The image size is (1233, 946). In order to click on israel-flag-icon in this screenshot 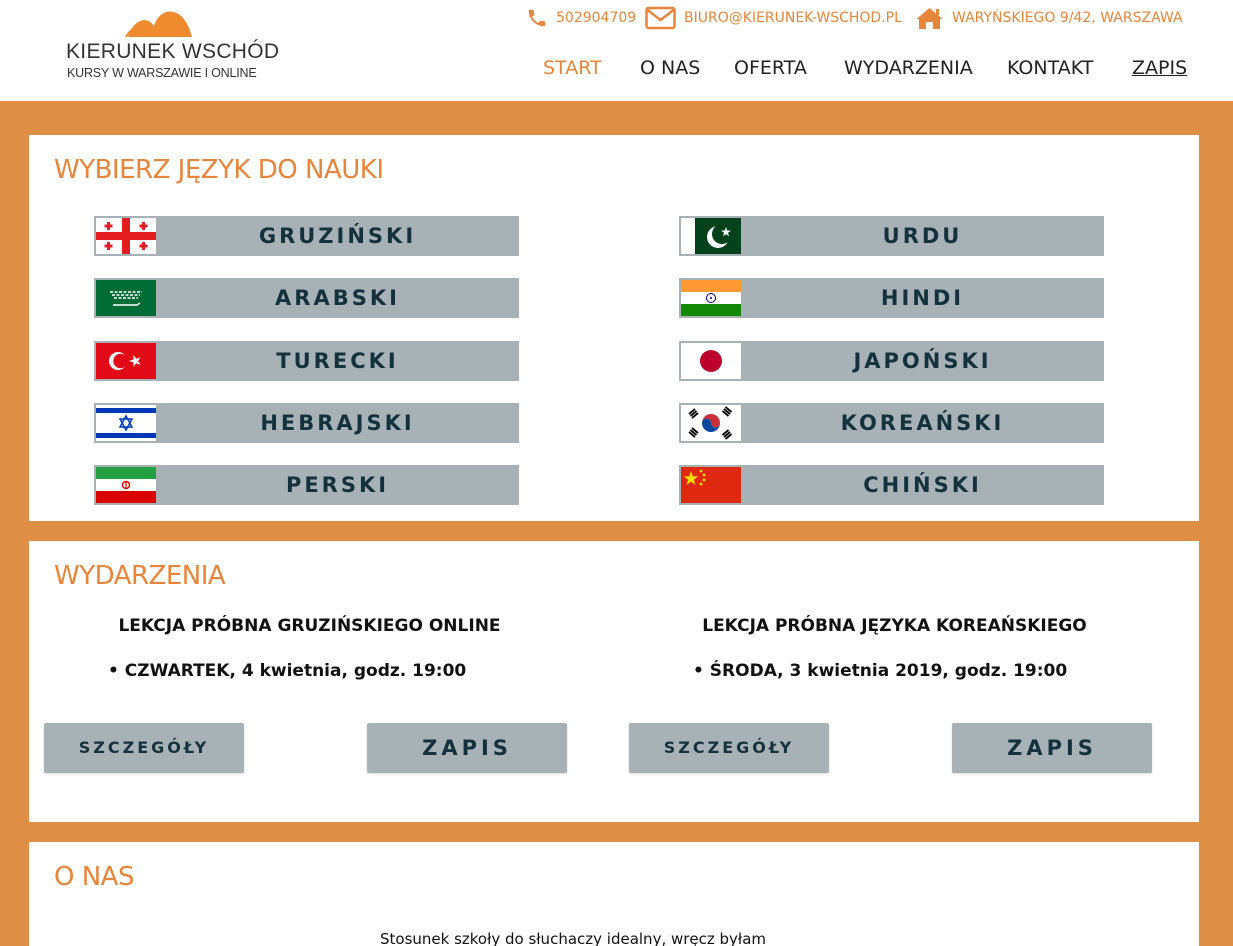, I will do `click(126, 423)`.